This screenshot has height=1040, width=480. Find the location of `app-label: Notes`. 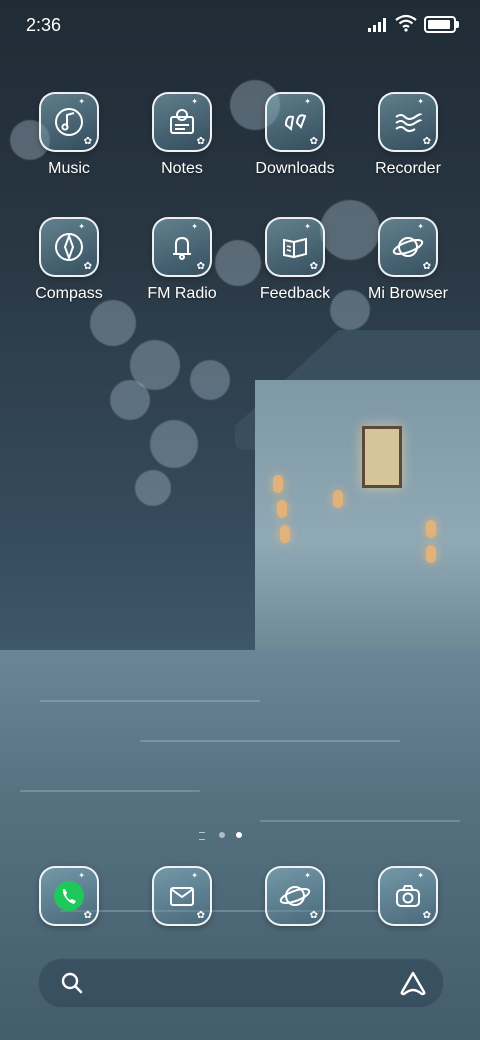

app-label: Notes is located at coordinates (182, 168).